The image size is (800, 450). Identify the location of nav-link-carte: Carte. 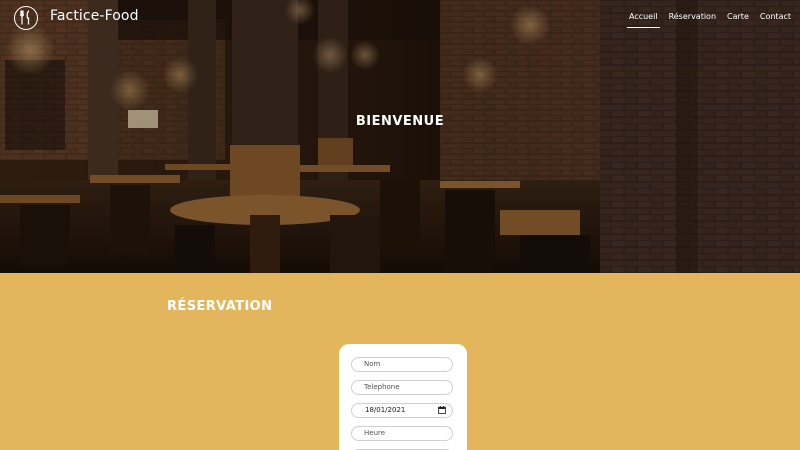
(738, 18).